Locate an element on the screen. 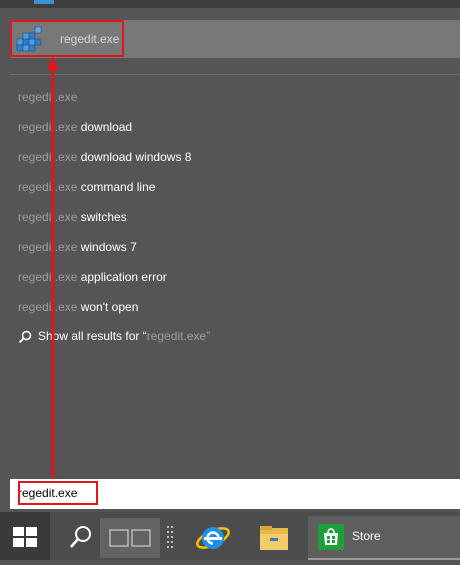 The height and width of the screenshot is (565, 460). task-view-icon is located at coordinates (130, 538).